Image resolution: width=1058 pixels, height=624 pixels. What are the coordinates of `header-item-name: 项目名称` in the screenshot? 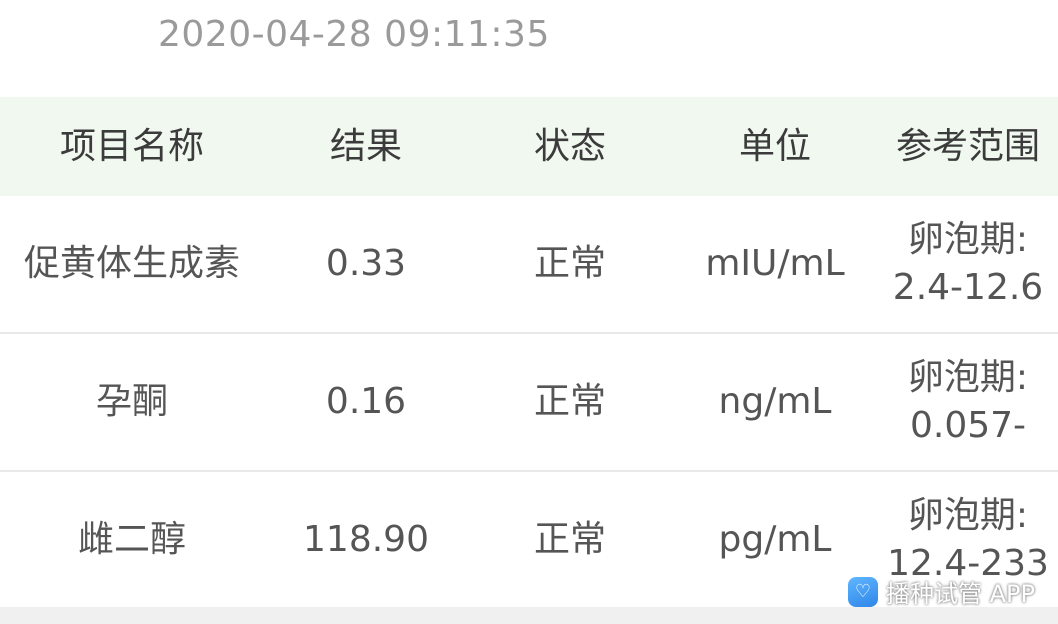 It's located at (131, 146).